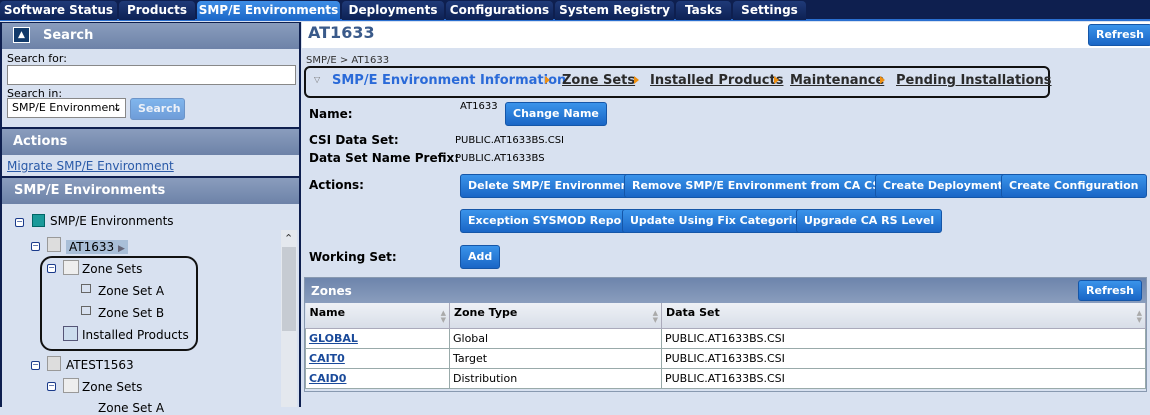  I want to click on update-fix-categories-button: Update Using Fix Categories, so click(718, 221).